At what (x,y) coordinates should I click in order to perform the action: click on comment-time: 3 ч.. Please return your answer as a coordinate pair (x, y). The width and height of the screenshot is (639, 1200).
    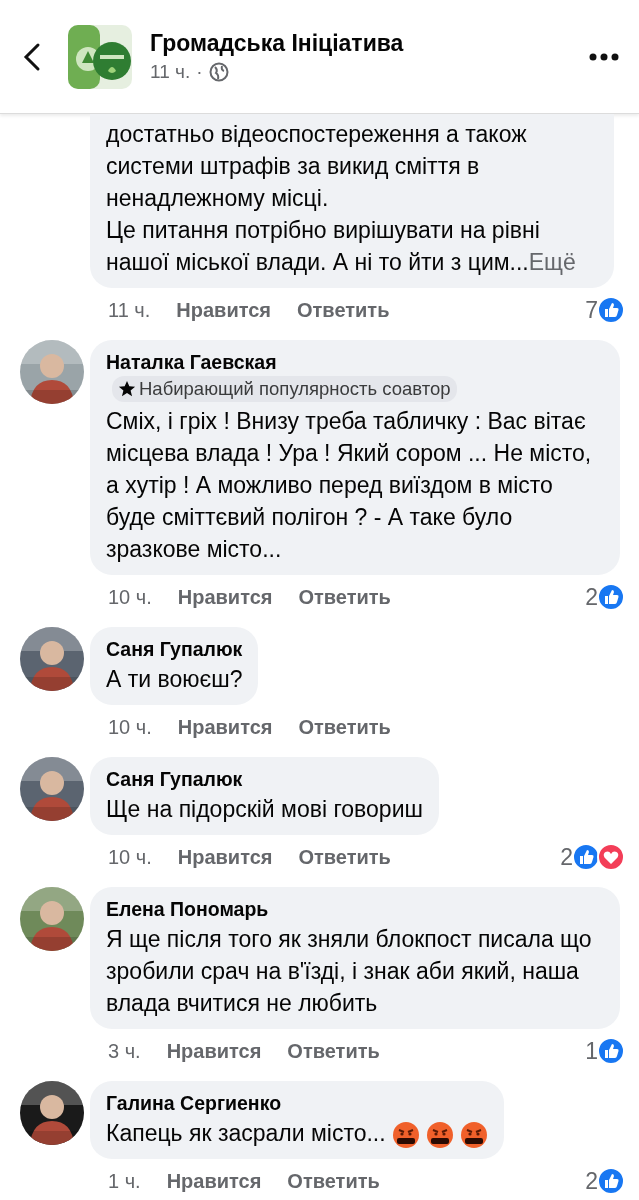
    Looking at the image, I should click on (124, 1051).